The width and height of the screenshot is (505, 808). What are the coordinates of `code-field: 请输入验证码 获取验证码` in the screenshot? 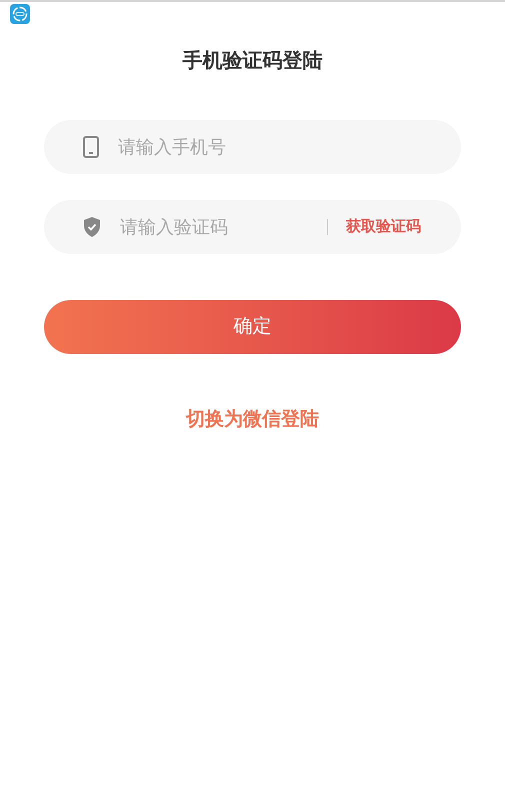 It's located at (252, 227).